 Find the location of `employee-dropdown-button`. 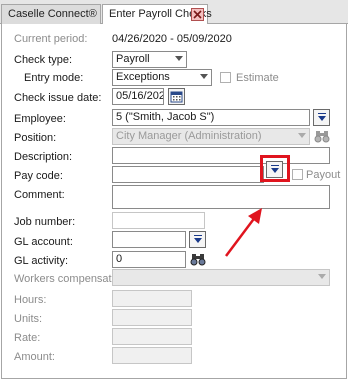

employee-dropdown-button is located at coordinates (321, 117).